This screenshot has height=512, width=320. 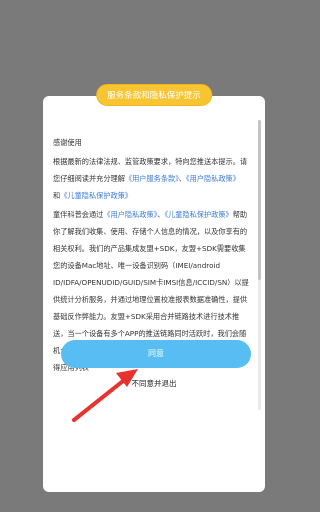 I want to click on scrollbar, so click(x=259, y=265).